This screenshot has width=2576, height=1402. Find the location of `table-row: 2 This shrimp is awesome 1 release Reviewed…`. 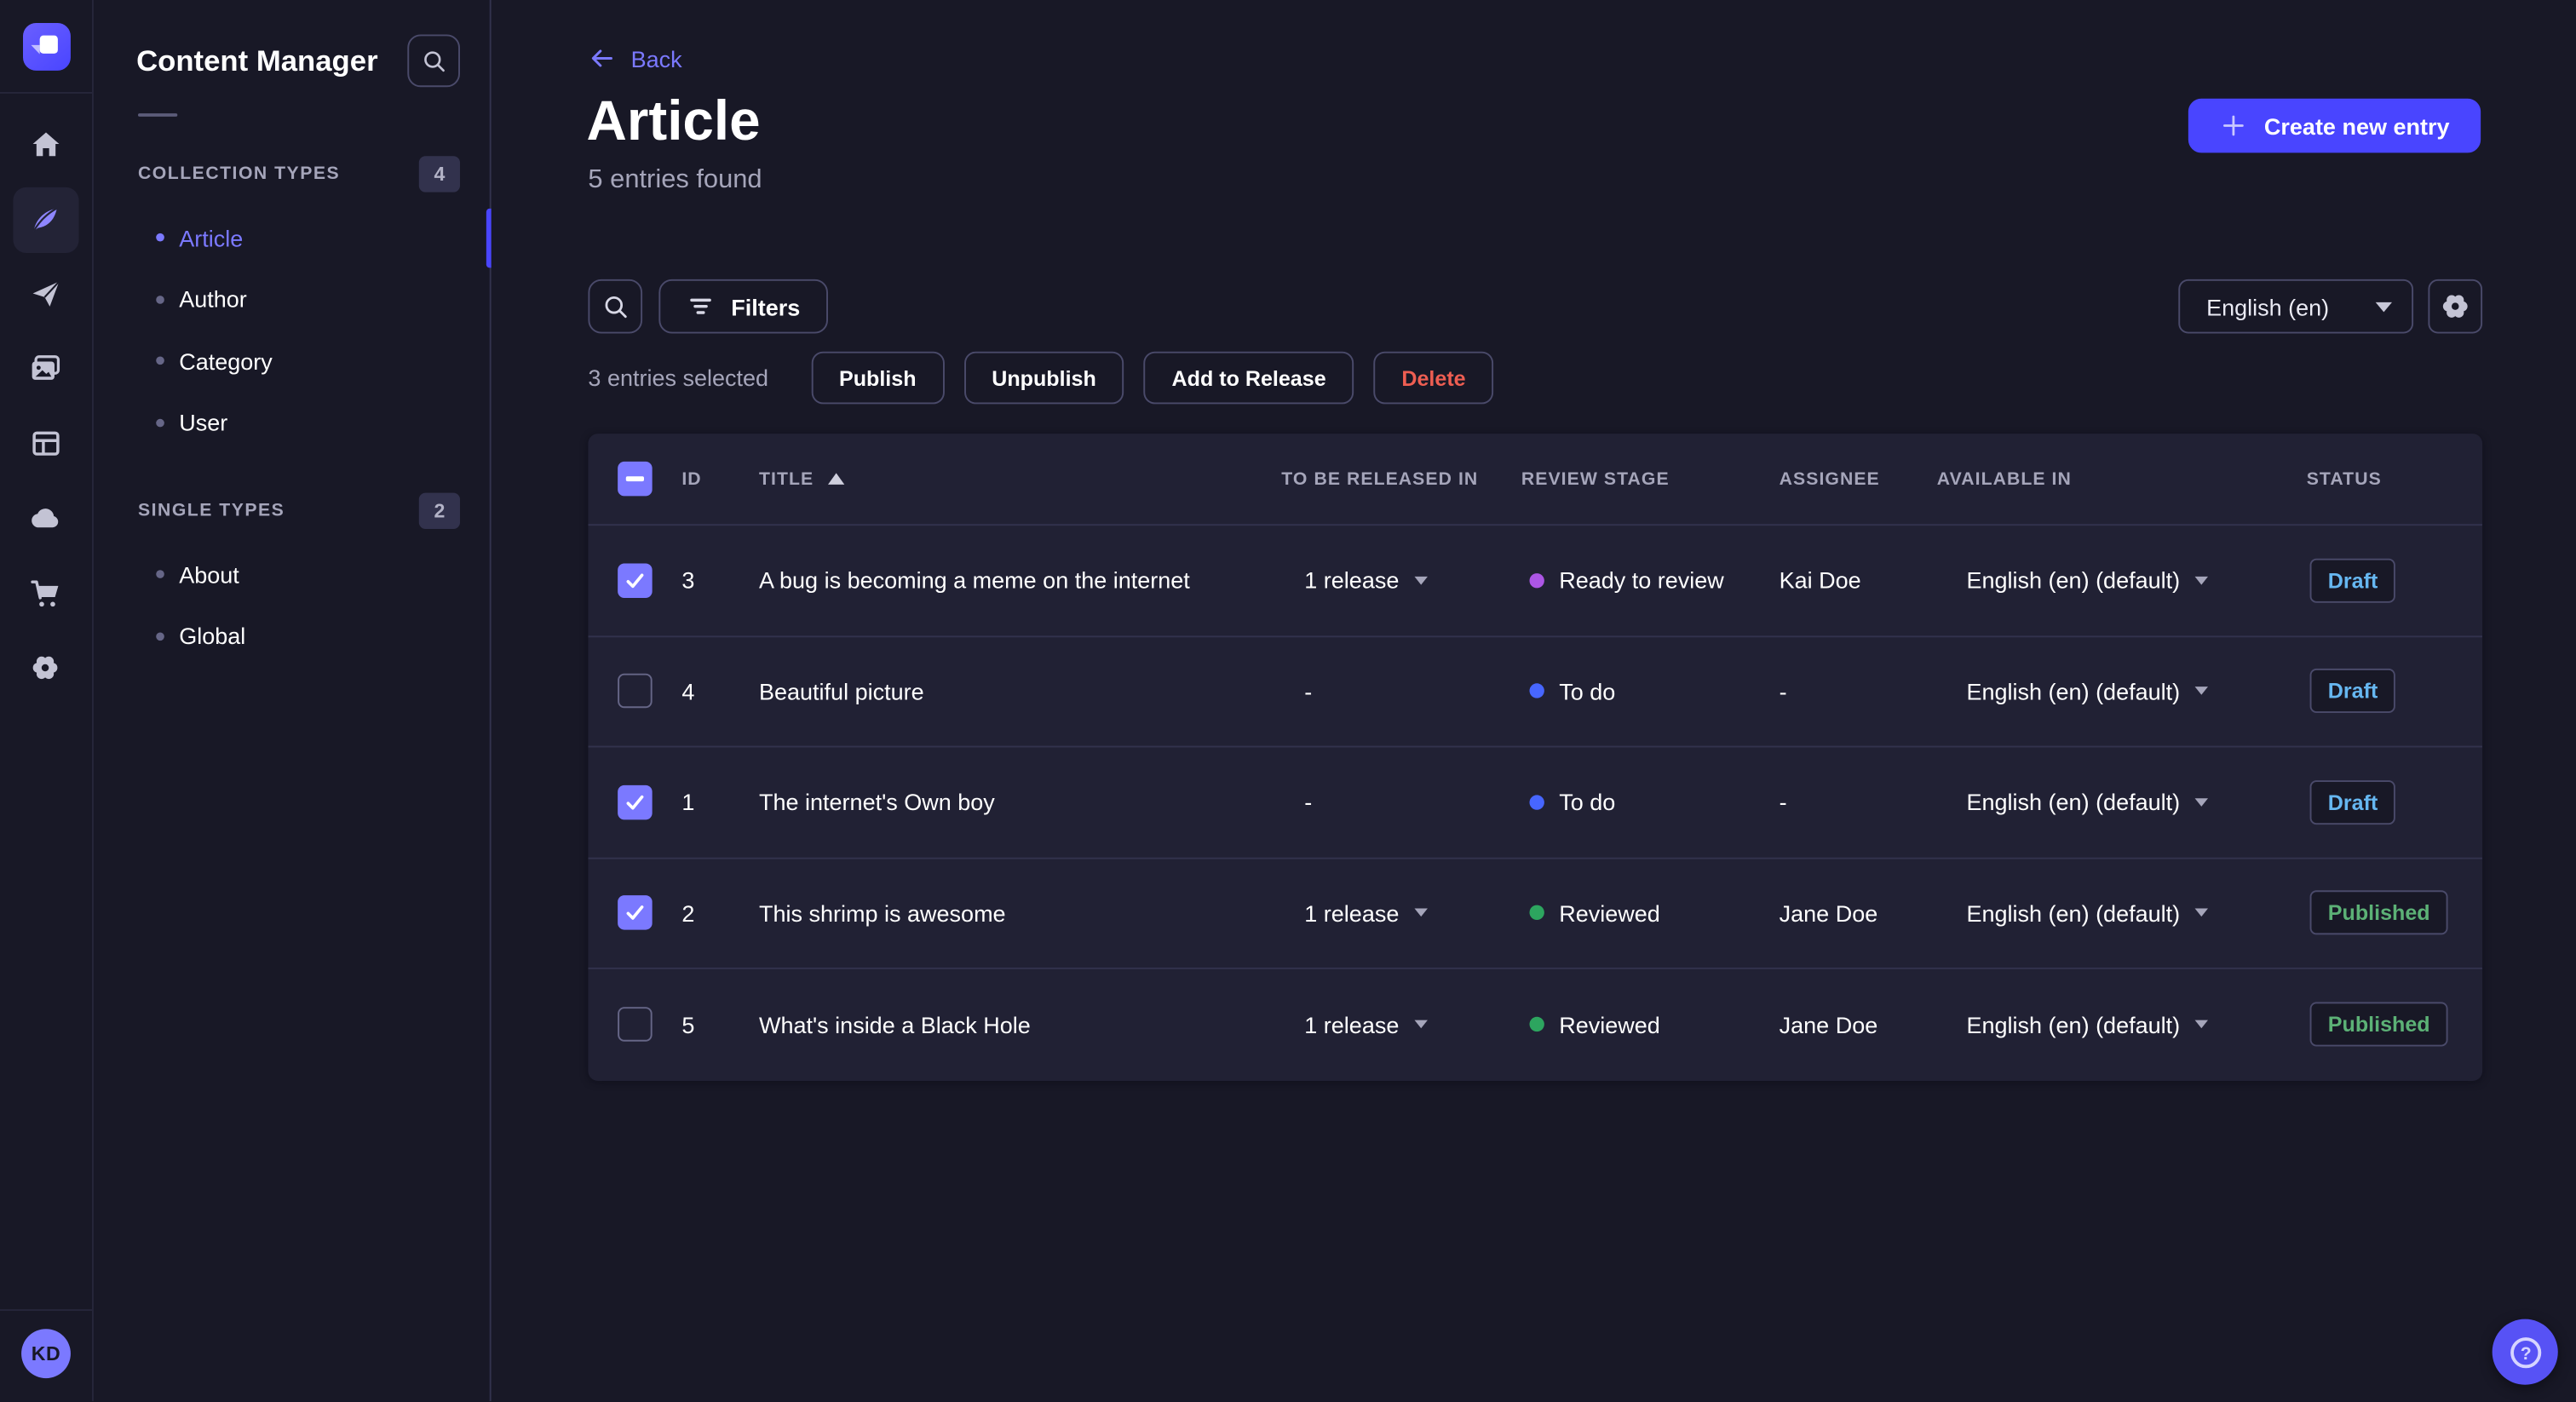

table-row: 2 This shrimp is awesome 1 release Reviewed… is located at coordinates (1536, 914).